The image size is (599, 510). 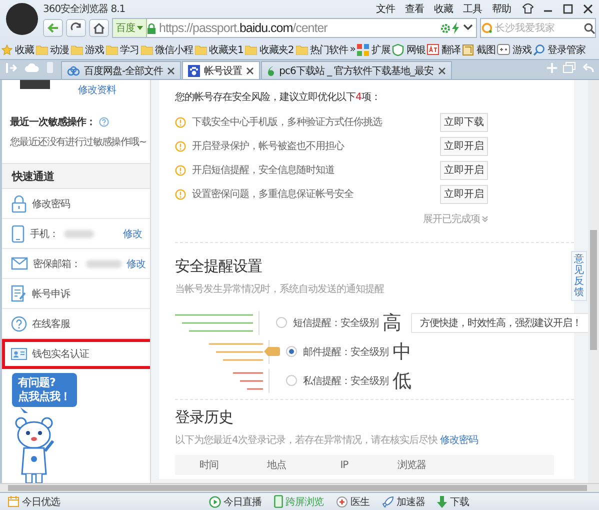 What do you see at coordinates (442, 502) in the screenshot?
I see `download-icon` at bounding box center [442, 502].